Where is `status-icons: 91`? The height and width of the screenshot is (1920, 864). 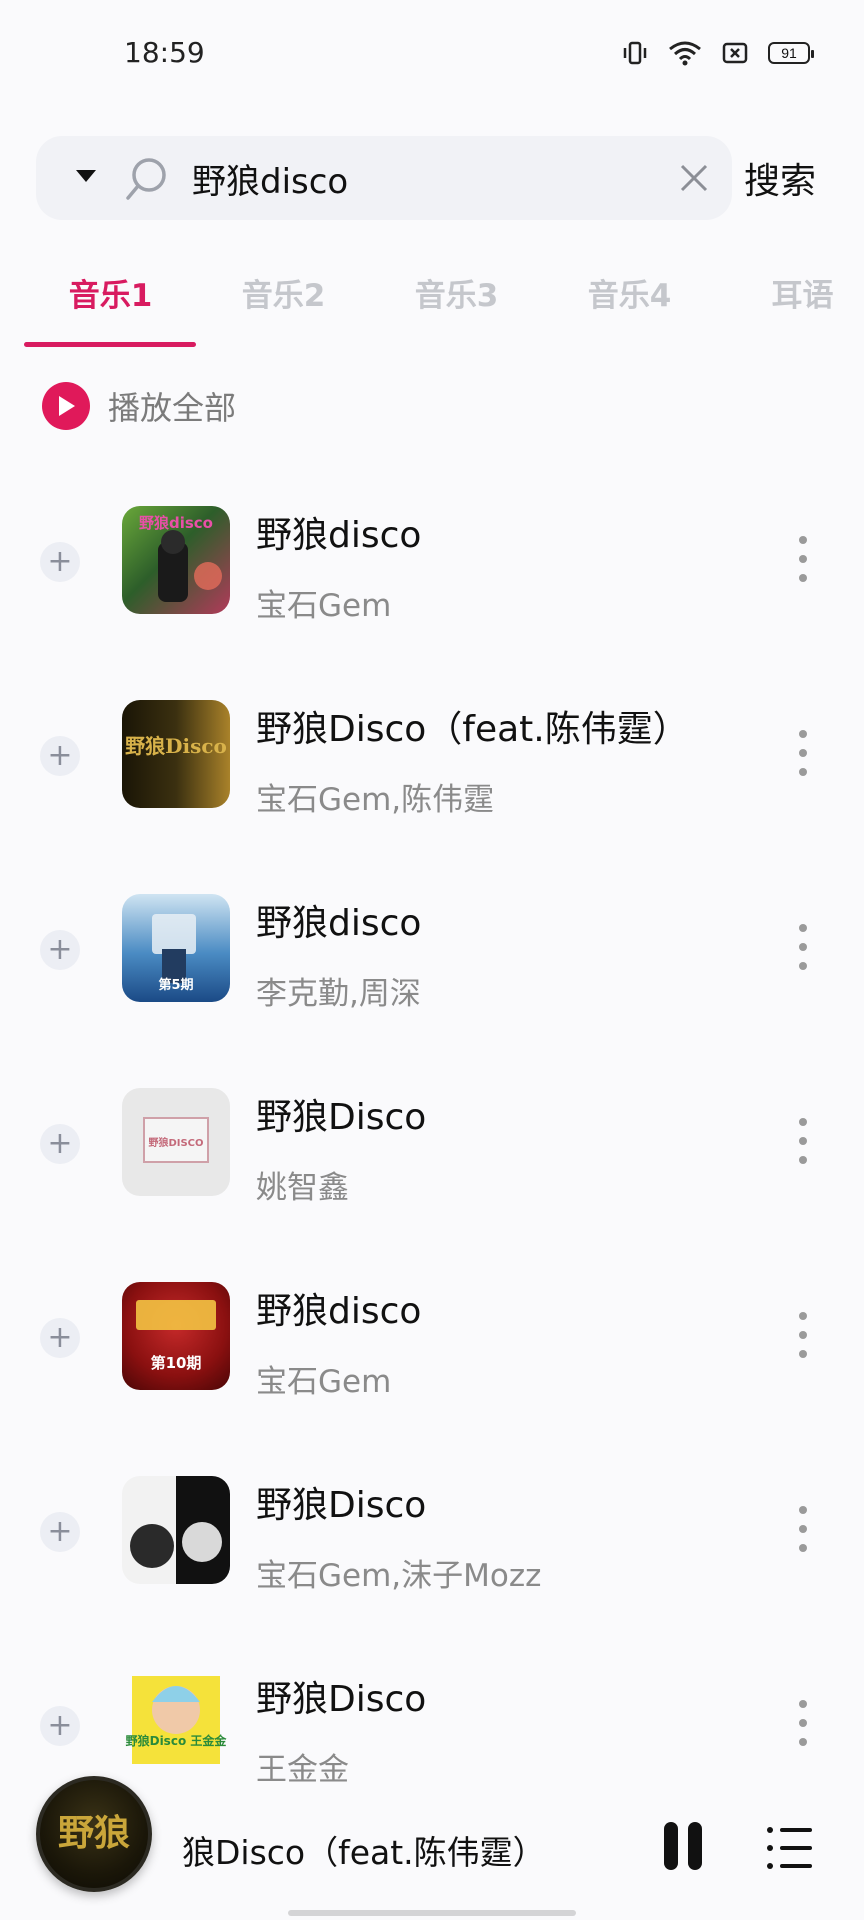
status-icons: 91 is located at coordinates (718, 53).